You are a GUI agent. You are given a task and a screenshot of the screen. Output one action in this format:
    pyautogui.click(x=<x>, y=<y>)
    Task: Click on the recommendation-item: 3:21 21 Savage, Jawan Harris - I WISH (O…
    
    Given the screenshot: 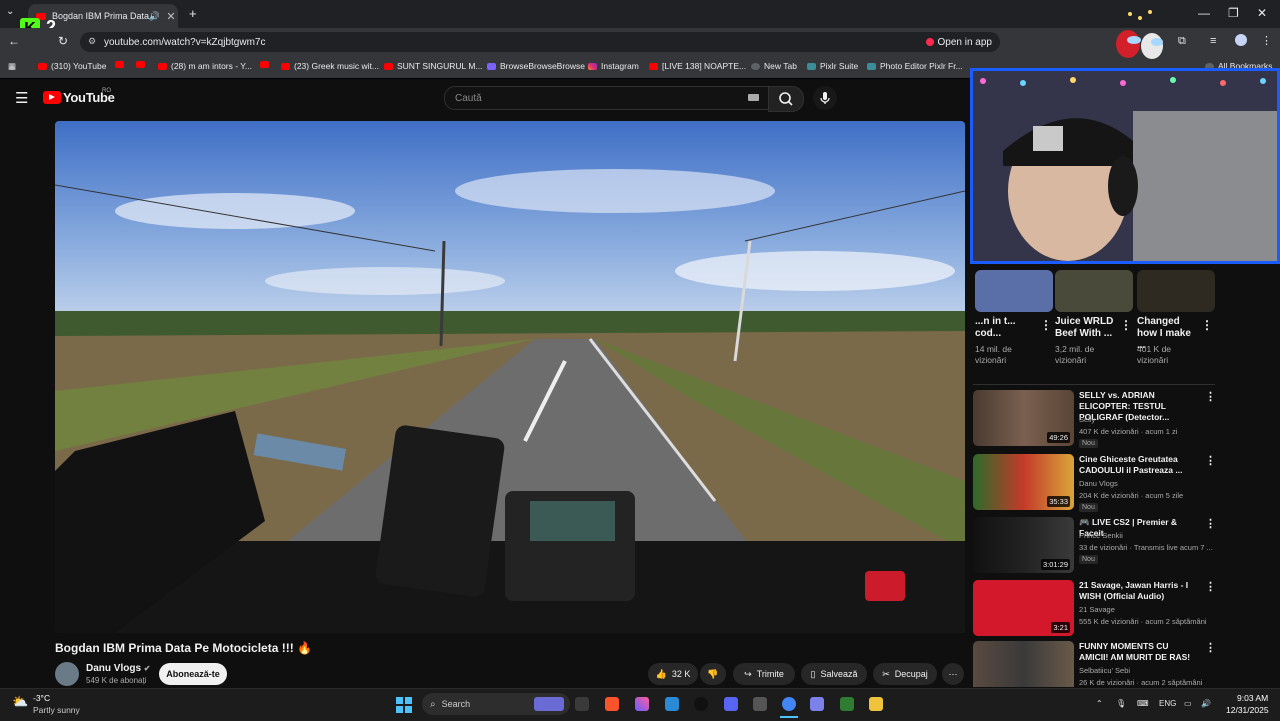 What is the action you would take?
    pyautogui.click(x=1094, y=610)
    